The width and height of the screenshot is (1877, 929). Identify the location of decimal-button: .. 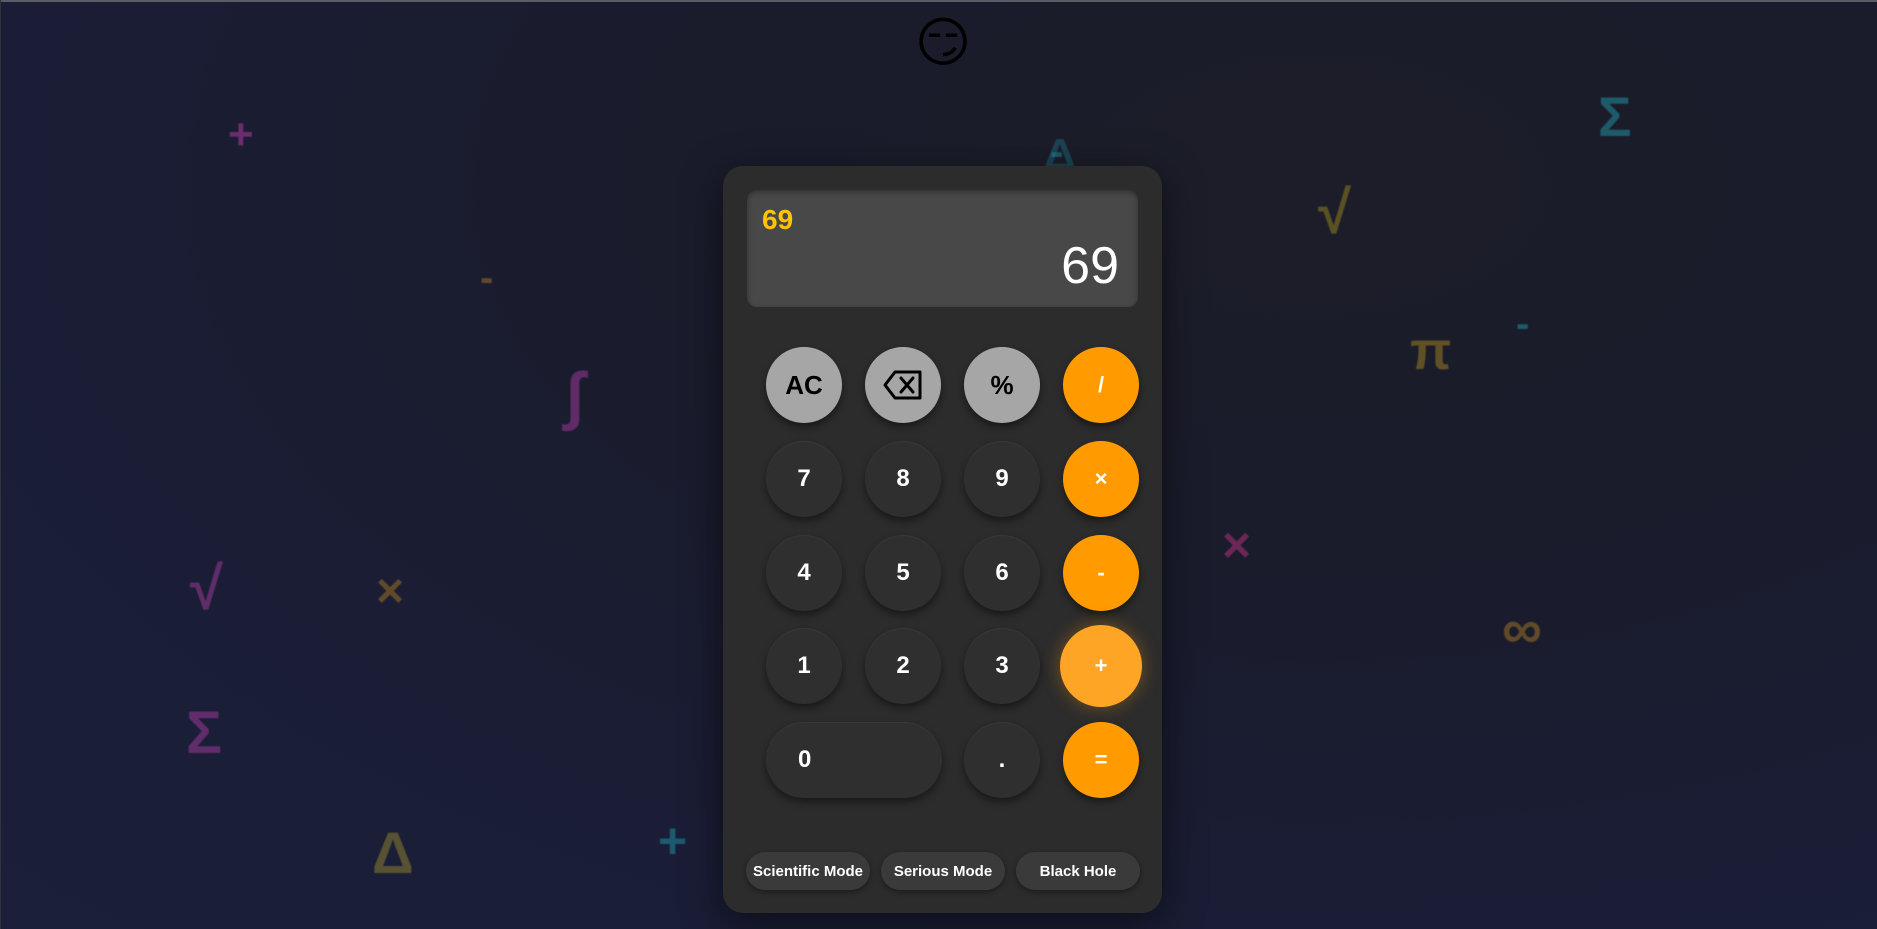
(1002, 760).